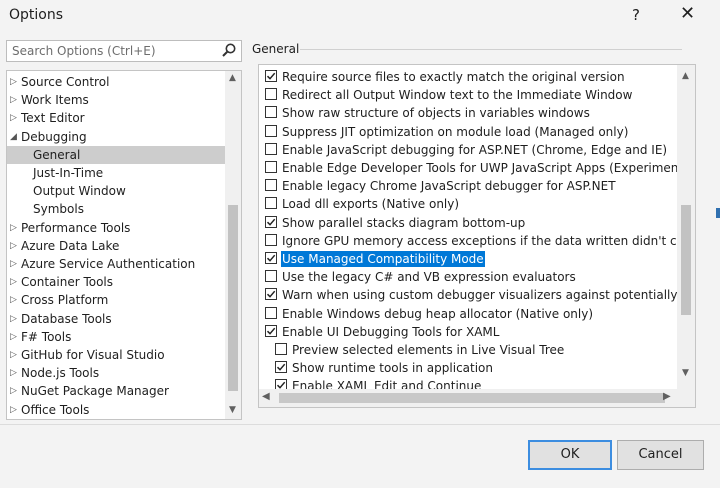  I want to click on options-vscrollbar: ▲ ▼, so click(686, 236).